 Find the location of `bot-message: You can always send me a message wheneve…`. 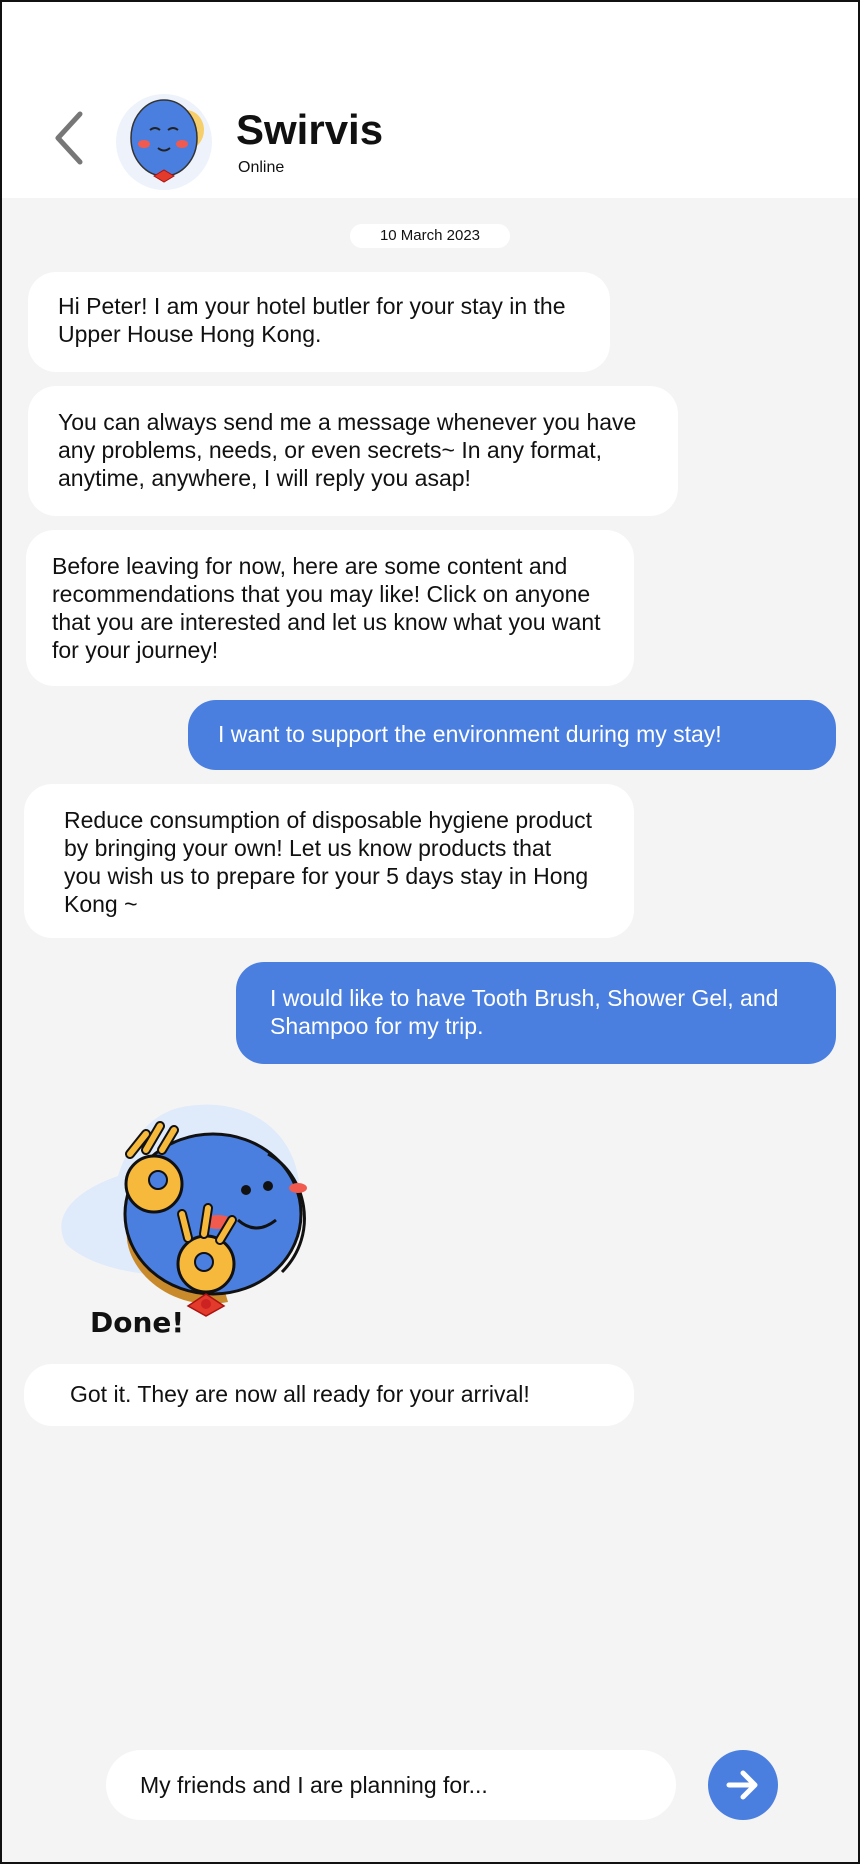

bot-message: You can always send me a message wheneve… is located at coordinates (353, 451).